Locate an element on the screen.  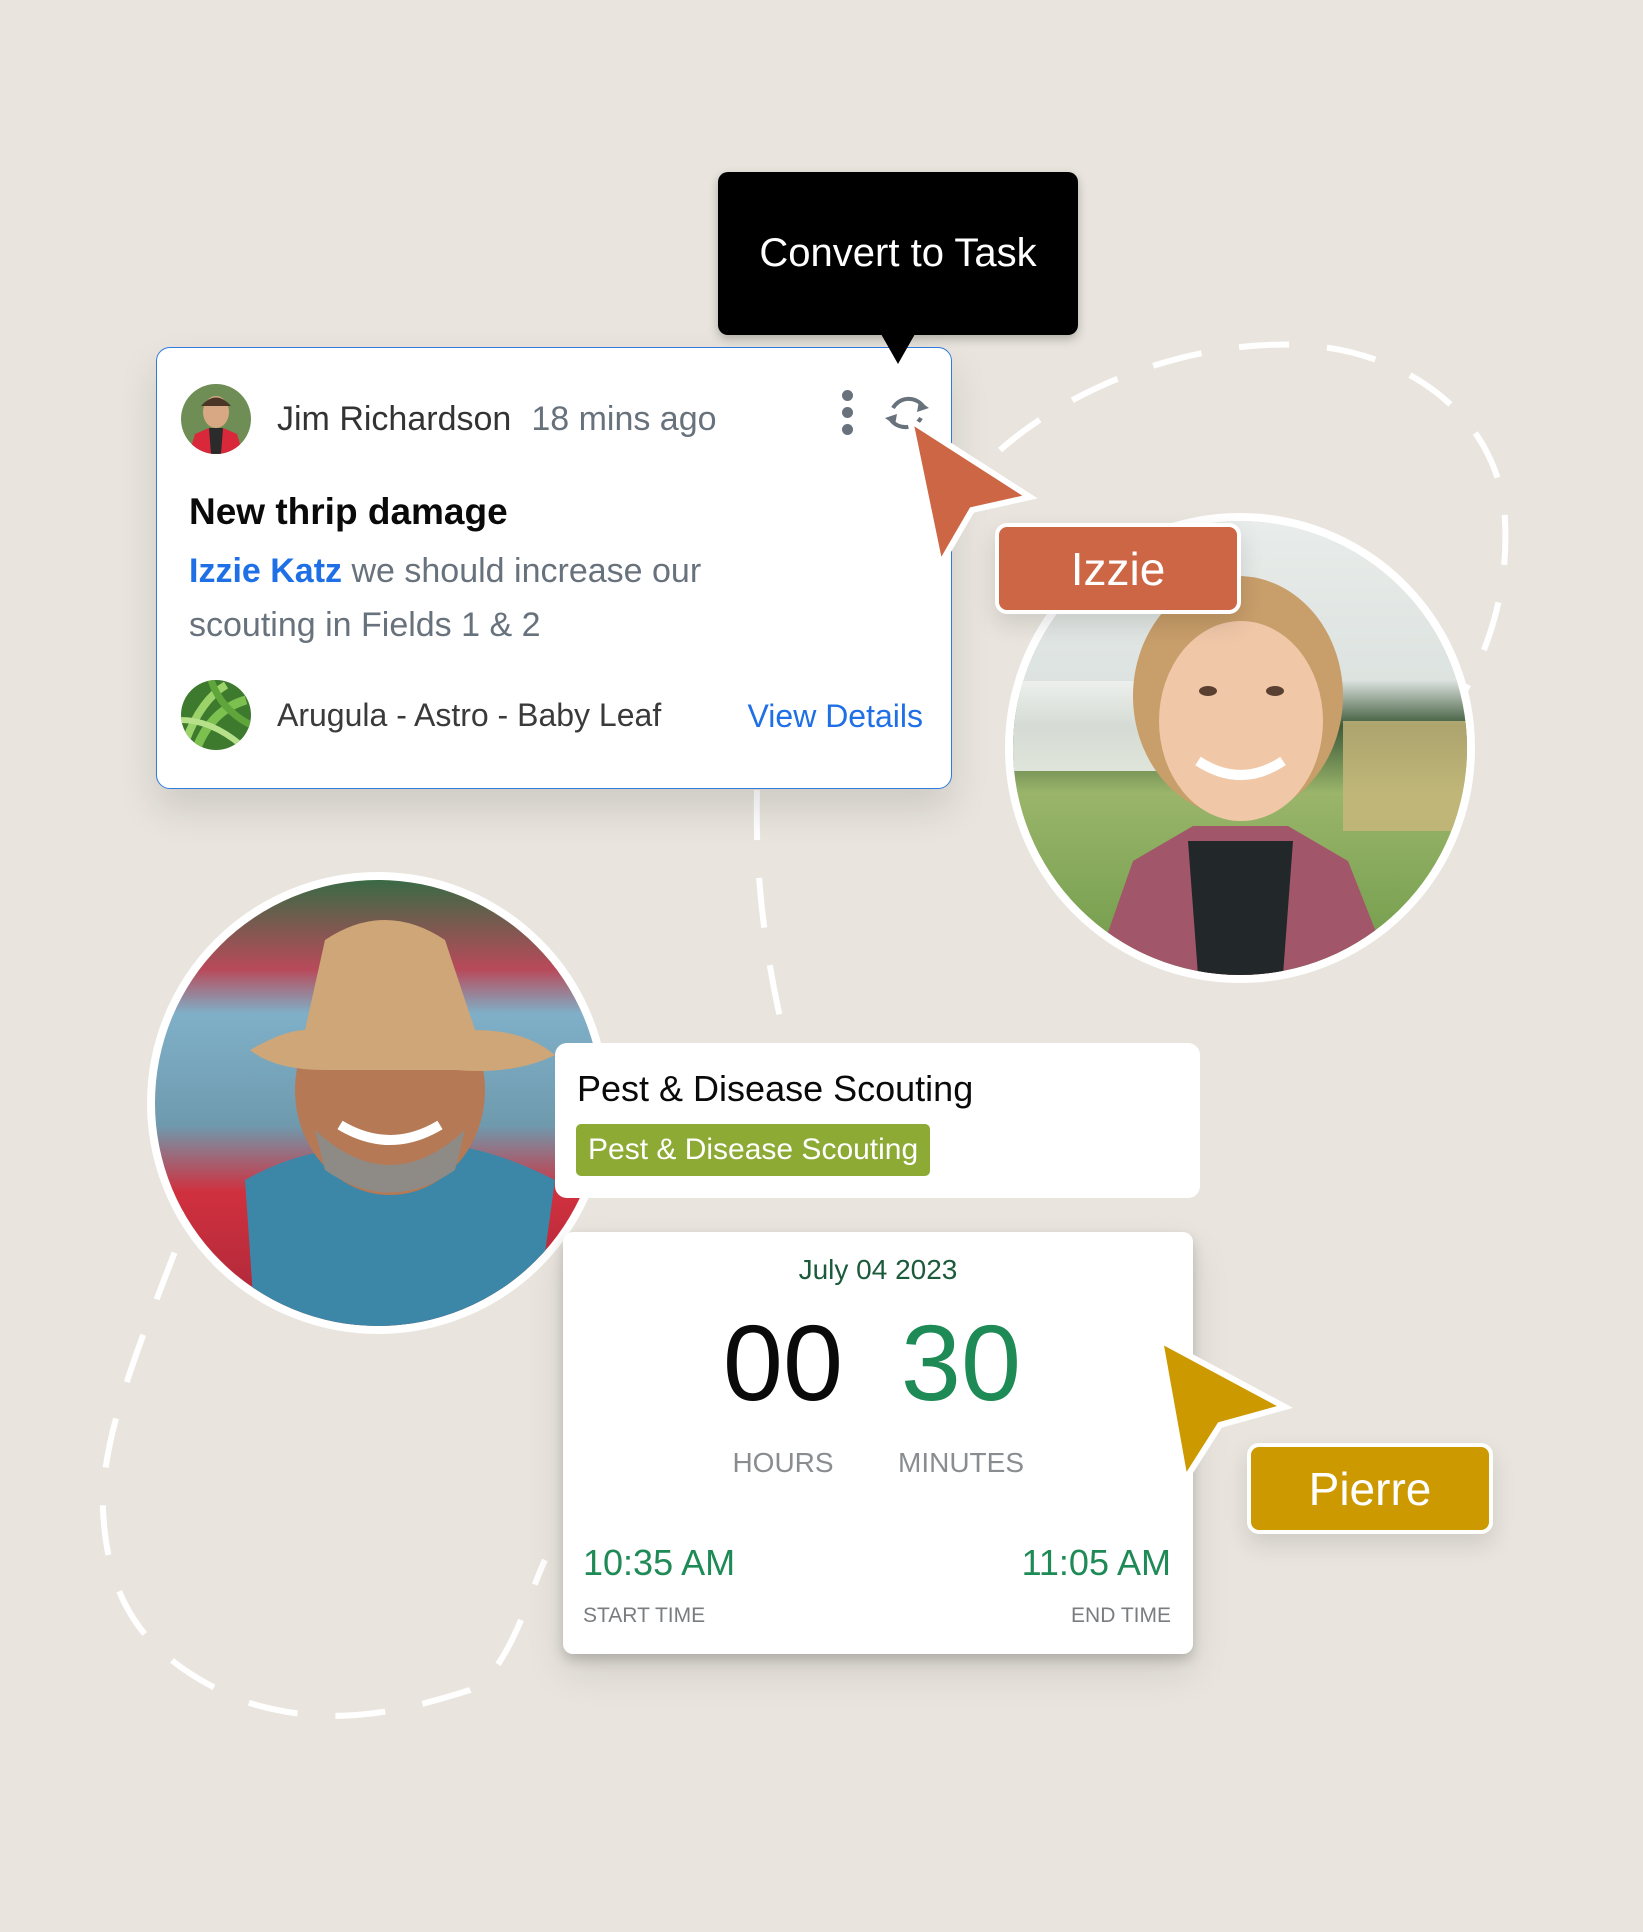
author-name: Jim Richardson is located at coordinates (394, 418).